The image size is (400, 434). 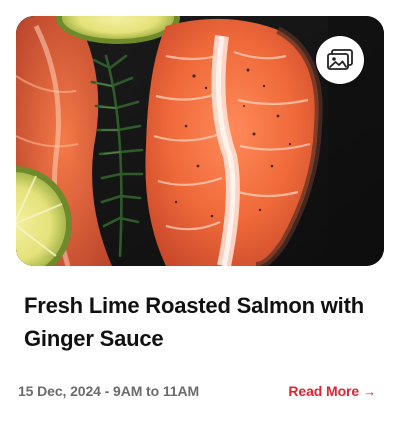 What do you see at coordinates (324, 391) in the screenshot?
I see `read-more-label: Read More` at bounding box center [324, 391].